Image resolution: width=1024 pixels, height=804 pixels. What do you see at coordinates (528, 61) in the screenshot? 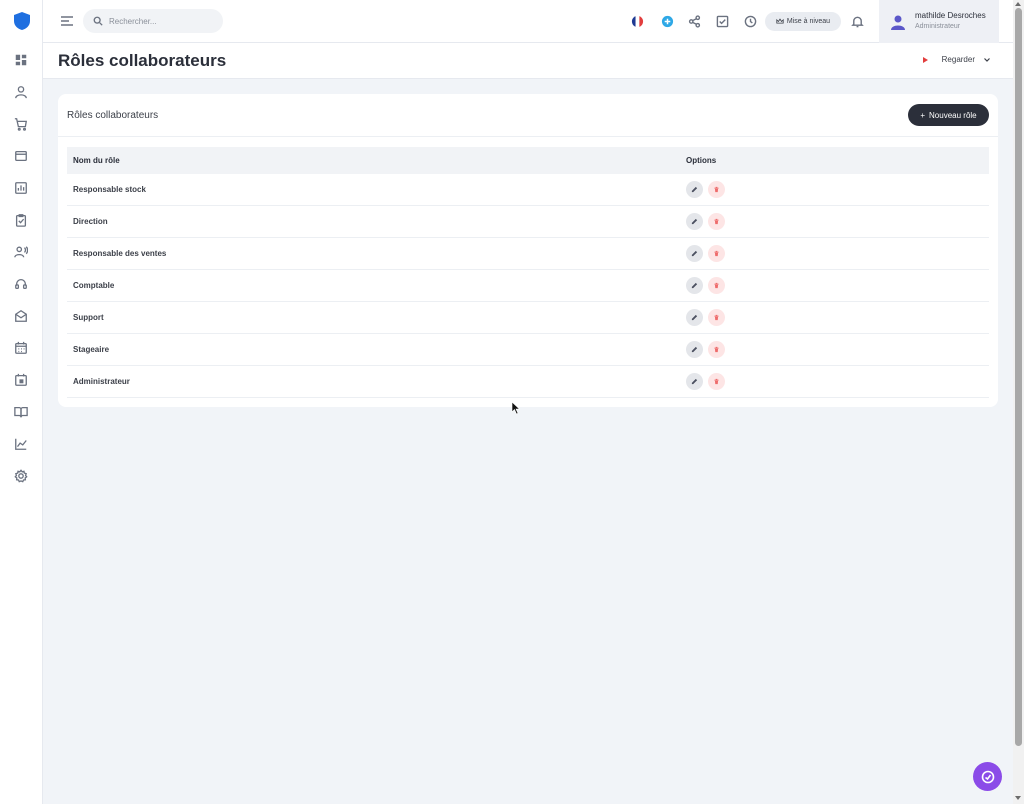
I see `page-header: Rôles collaborateurs Regarder` at bounding box center [528, 61].